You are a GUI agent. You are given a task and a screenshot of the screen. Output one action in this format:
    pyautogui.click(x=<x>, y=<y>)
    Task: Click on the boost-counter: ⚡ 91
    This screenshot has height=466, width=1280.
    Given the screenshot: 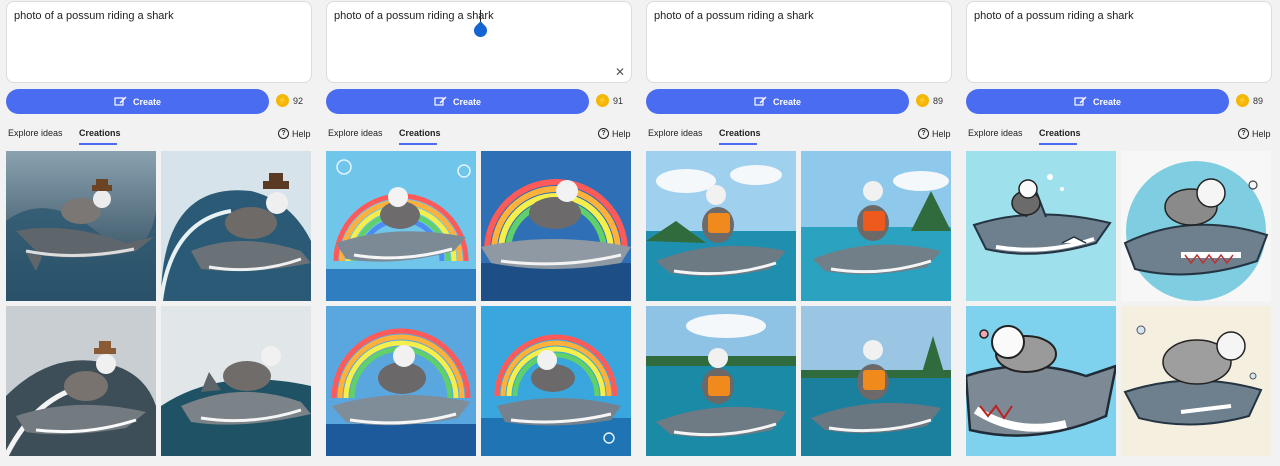 What is the action you would take?
    pyautogui.click(x=609, y=100)
    